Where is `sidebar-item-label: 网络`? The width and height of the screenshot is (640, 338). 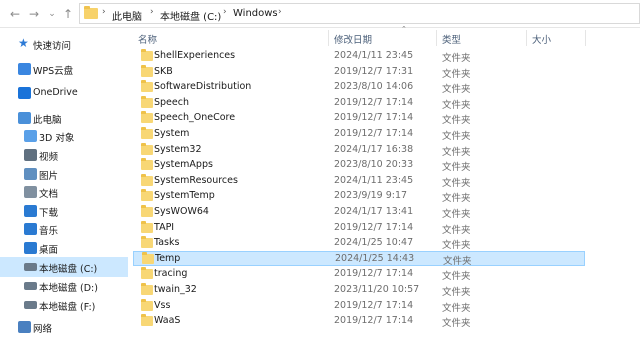
sidebar-item-label: 网络 is located at coordinates (43, 329).